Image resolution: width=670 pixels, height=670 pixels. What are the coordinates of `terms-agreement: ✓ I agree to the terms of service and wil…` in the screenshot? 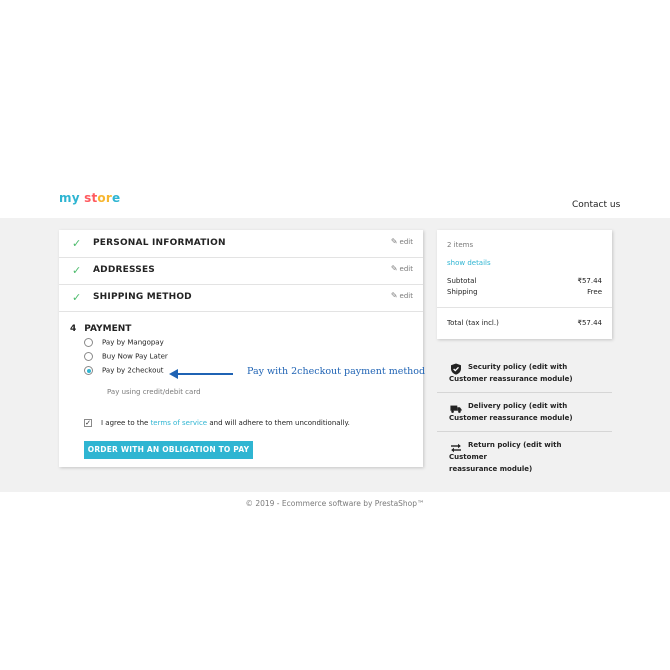 It's located at (217, 423).